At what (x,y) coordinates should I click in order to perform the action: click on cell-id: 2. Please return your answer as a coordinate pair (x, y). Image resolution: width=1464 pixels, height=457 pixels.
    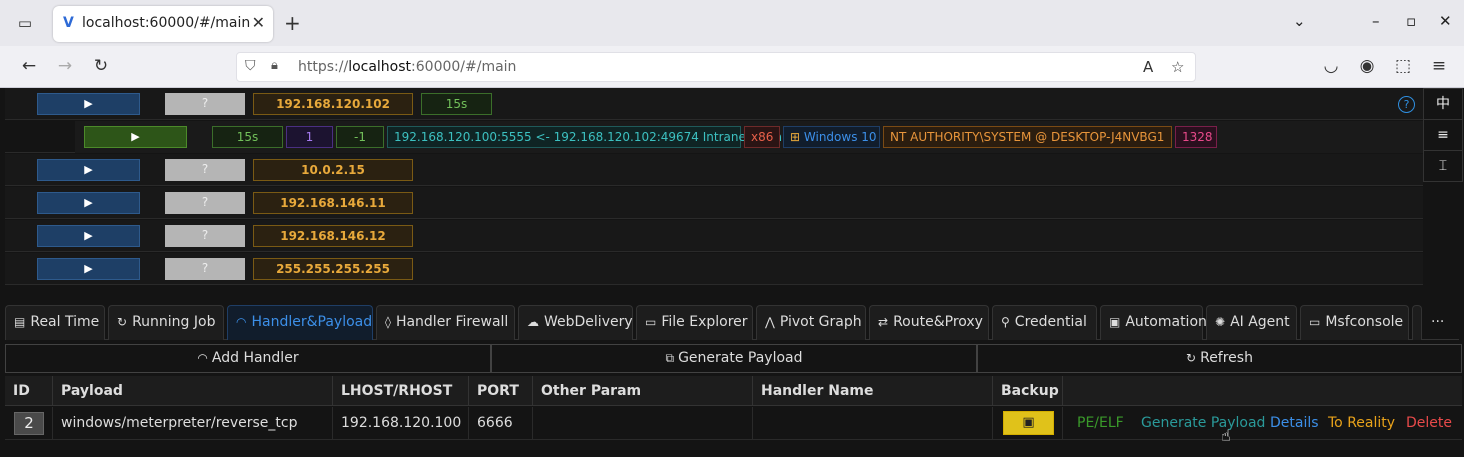
    Looking at the image, I should click on (29, 423).